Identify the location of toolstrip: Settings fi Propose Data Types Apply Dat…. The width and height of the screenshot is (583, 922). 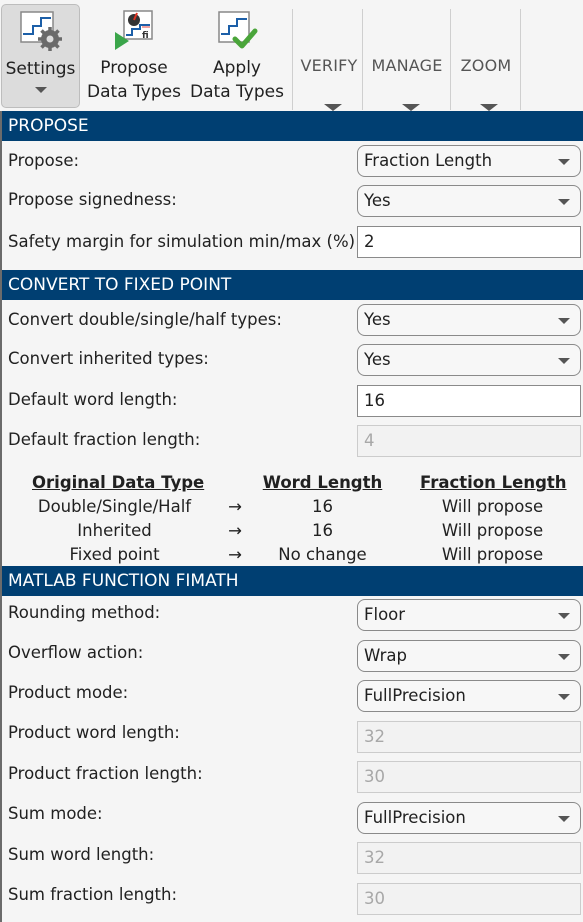
(291, 55).